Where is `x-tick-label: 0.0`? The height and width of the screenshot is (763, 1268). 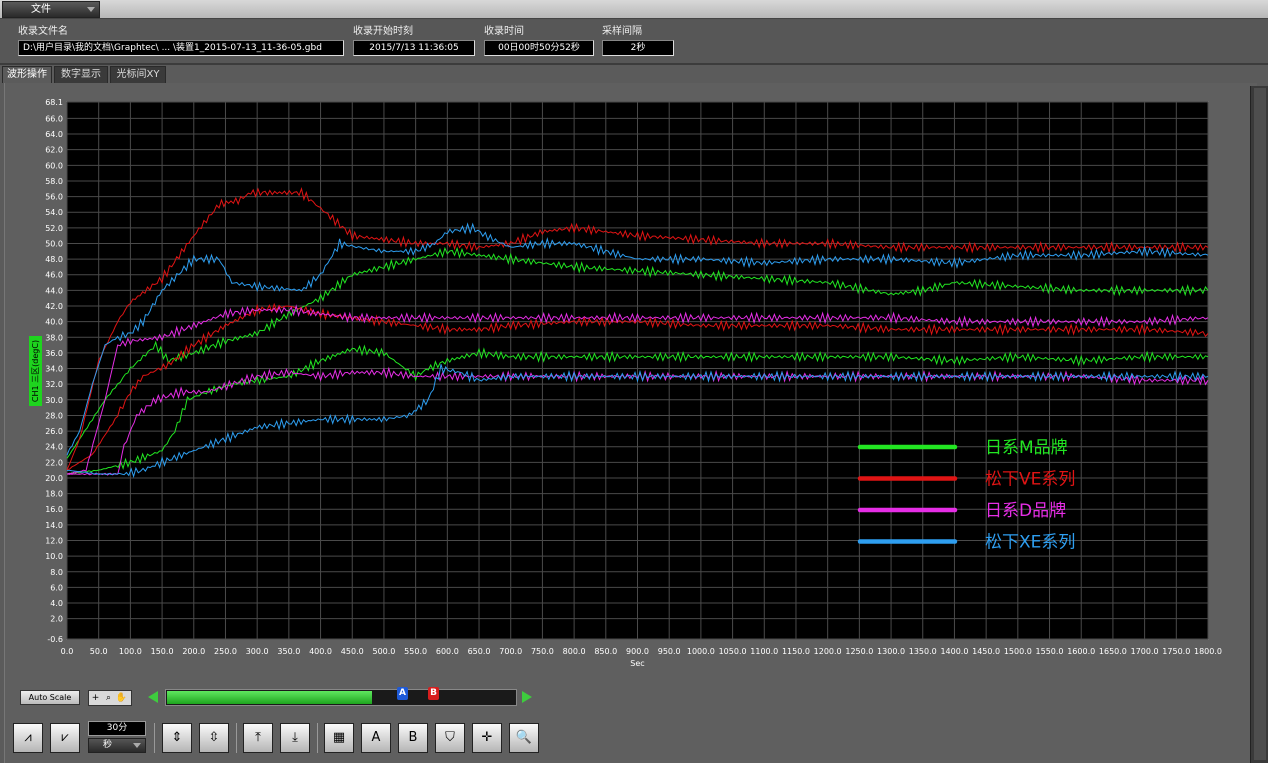
x-tick-label: 0.0 is located at coordinates (67, 651).